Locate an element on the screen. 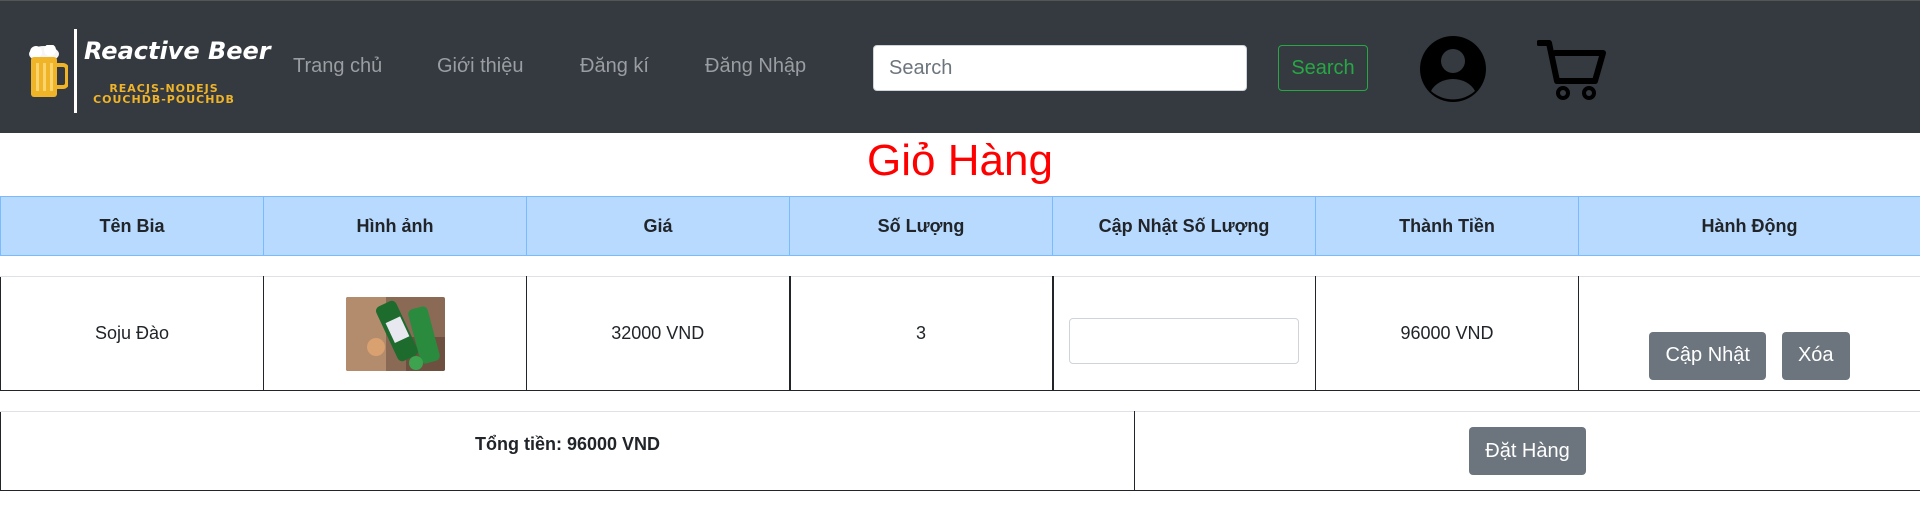 Image resolution: width=1920 pixels, height=516 pixels. column-header-update-quantity: Cập Nhật Số Lượng is located at coordinates (1184, 226).